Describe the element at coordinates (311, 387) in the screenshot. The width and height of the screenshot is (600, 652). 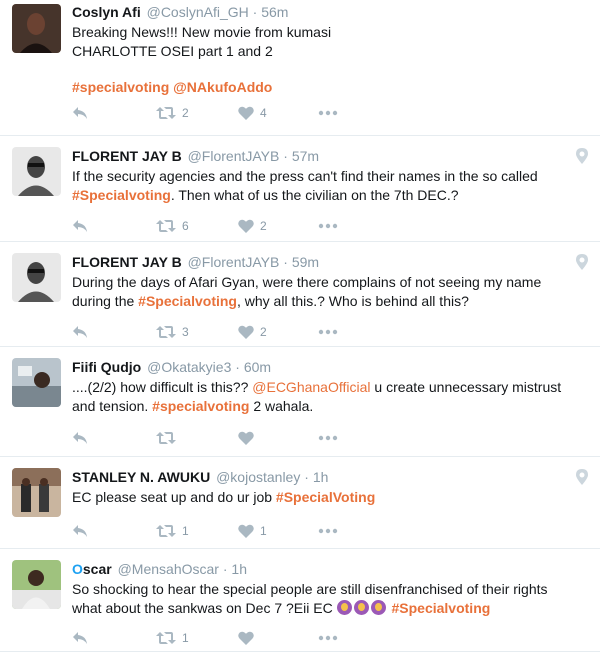
I see `mention-link: @ECGhanaOfficial` at that location.